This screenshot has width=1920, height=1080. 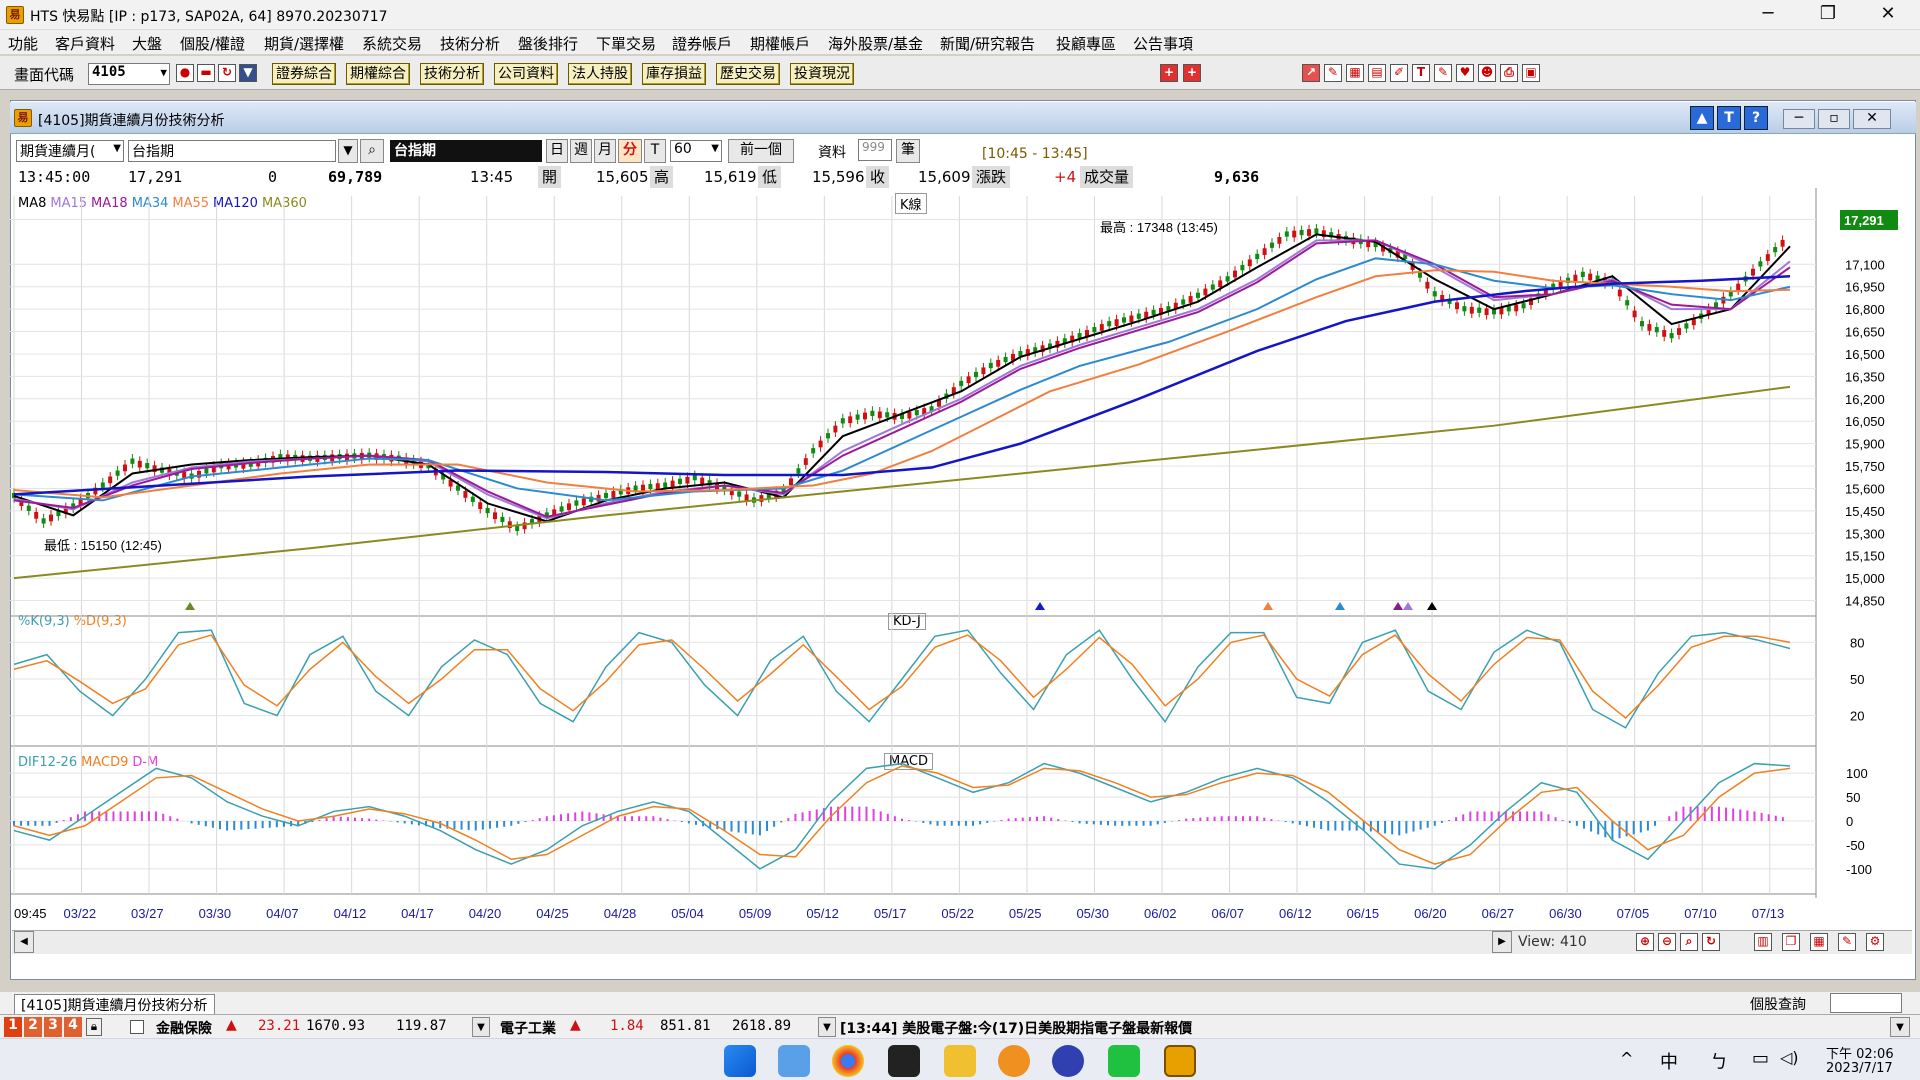 I want to click on calendar-icon: ▦, so click(x=1819, y=942).